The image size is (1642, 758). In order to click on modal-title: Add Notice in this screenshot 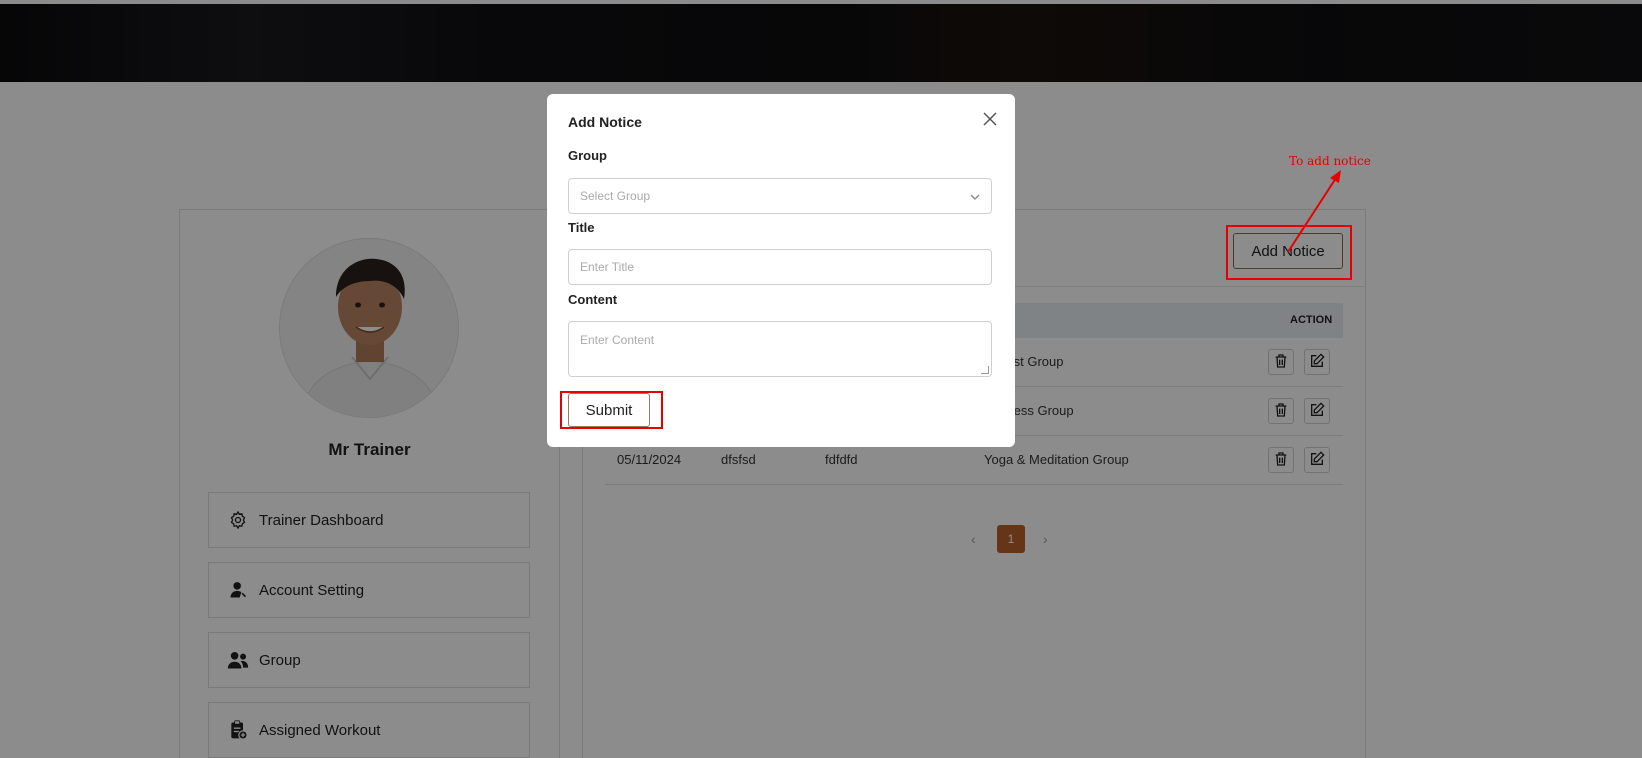, I will do `click(605, 122)`.